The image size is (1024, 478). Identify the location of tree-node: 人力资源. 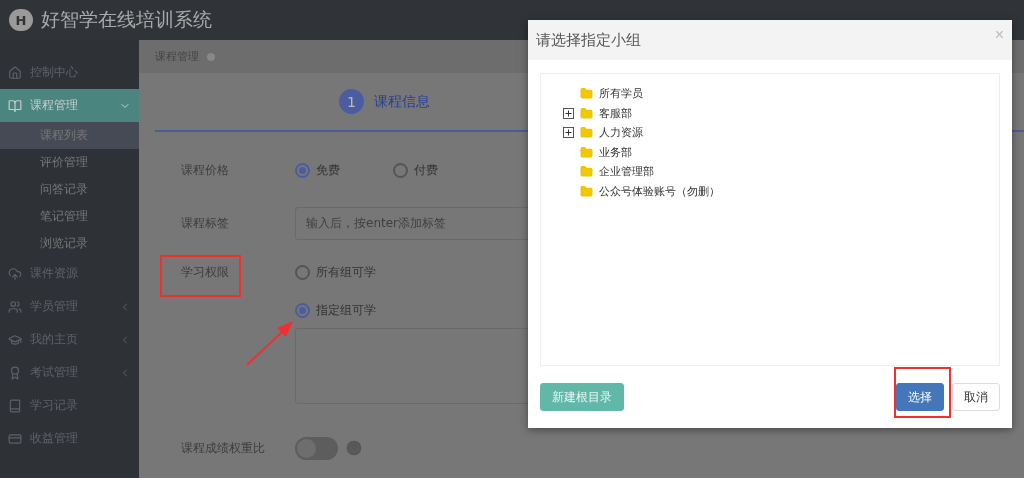
(781, 133).